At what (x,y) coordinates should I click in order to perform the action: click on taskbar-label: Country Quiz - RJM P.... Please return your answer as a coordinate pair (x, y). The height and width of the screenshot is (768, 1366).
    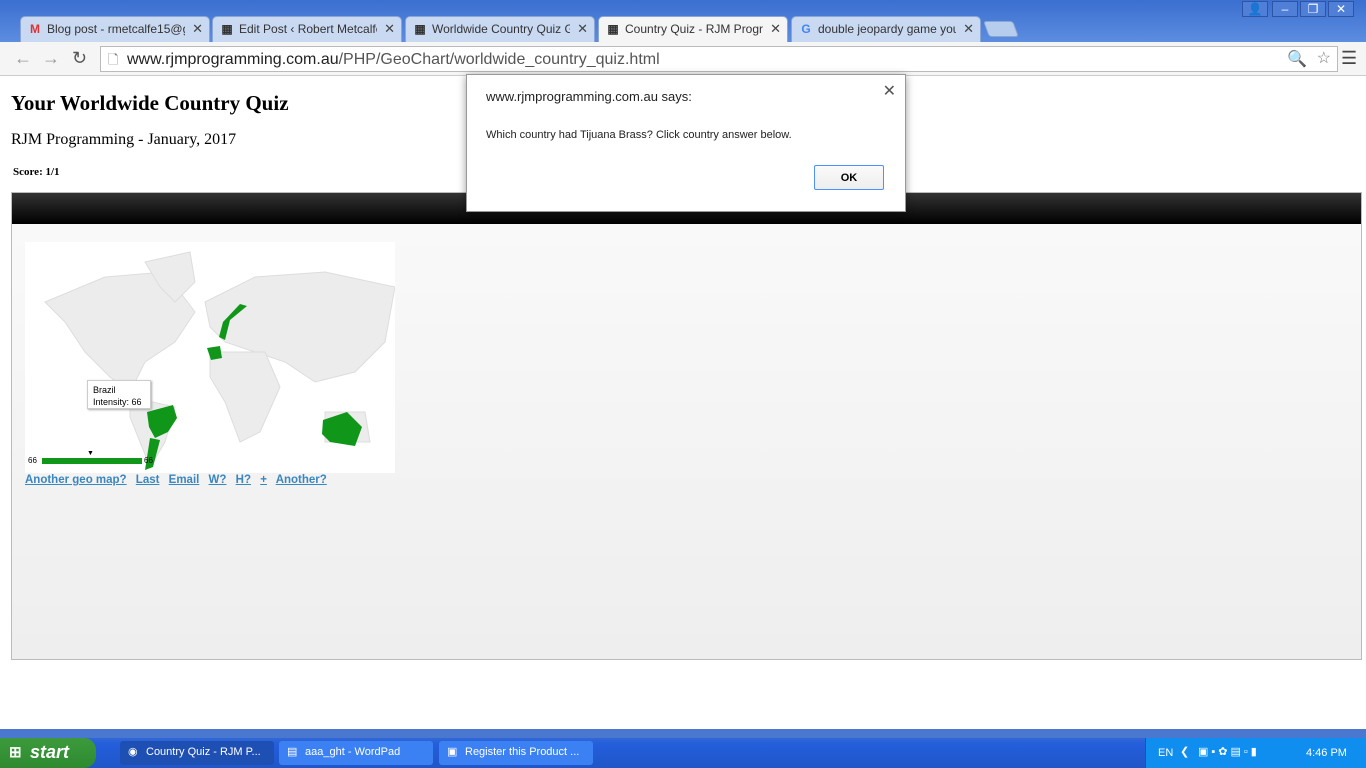
    Looking at the image, I should click on (203, 752).